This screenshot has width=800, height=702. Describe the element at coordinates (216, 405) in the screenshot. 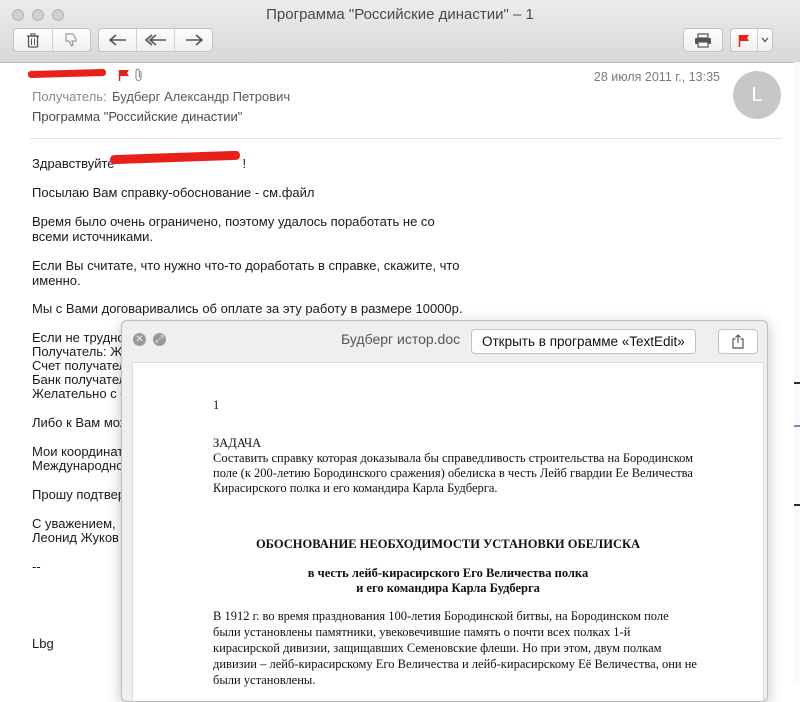

I see `doc-page-number: 1` at that location.